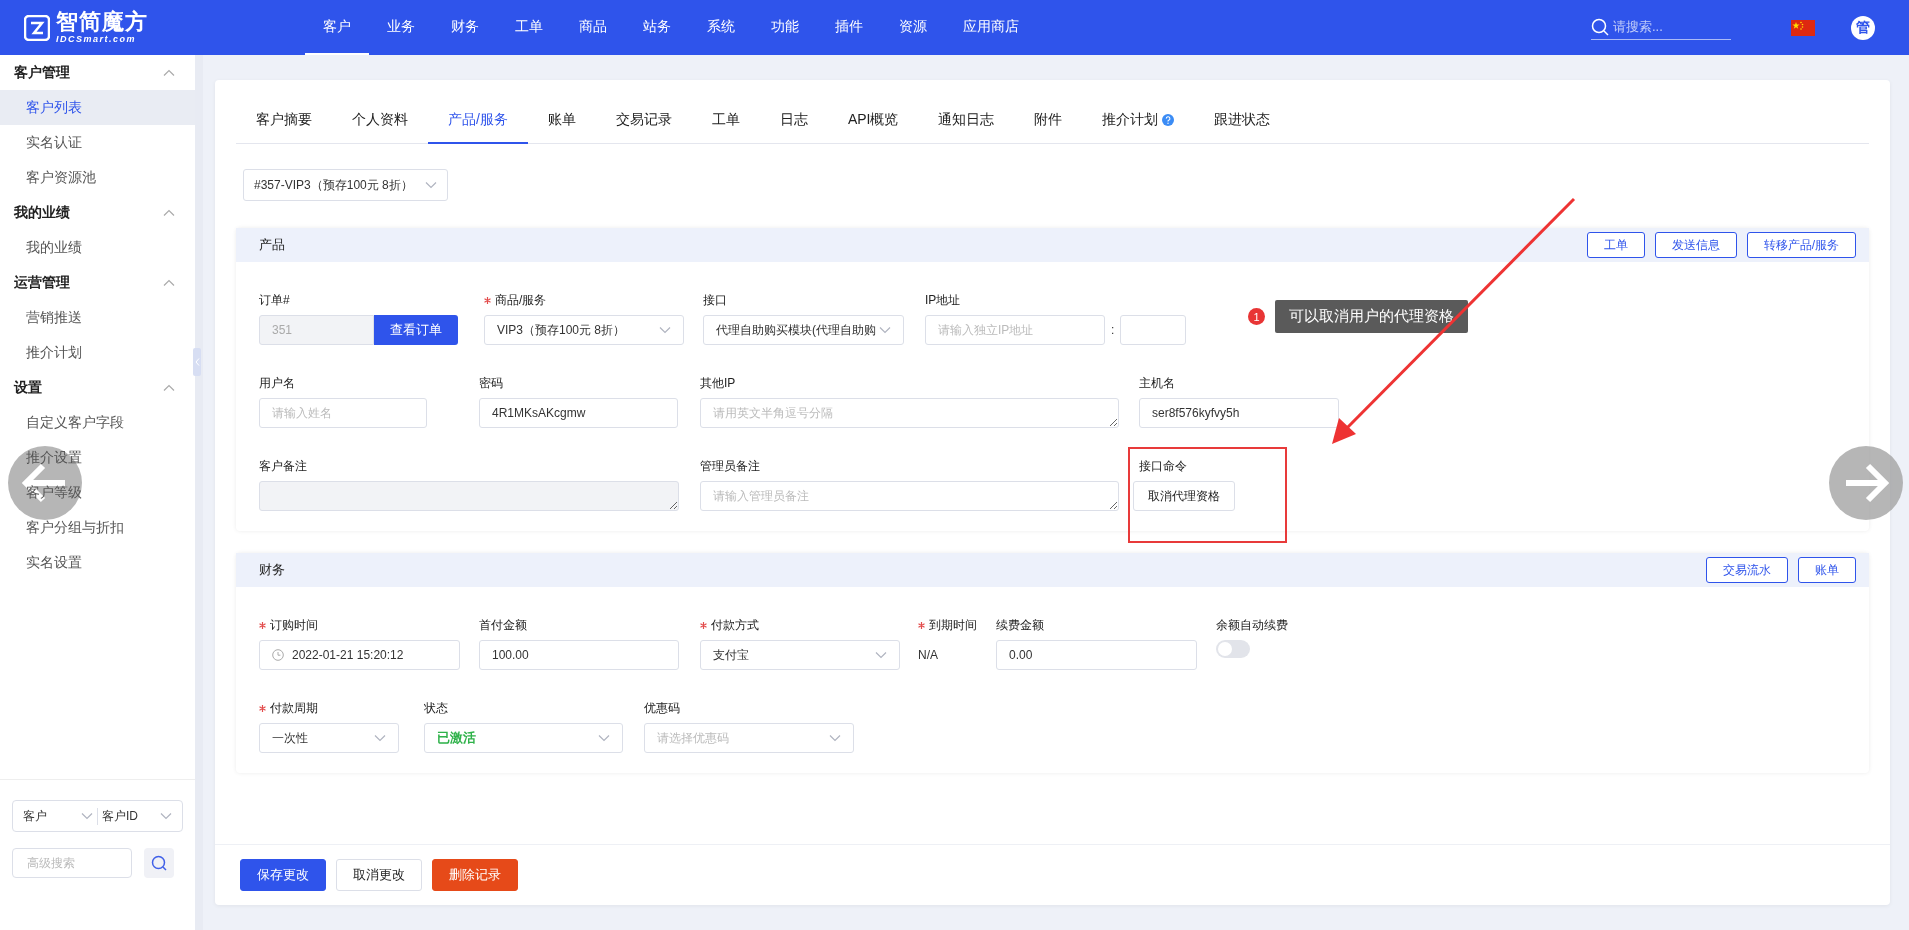 The width and height of the screenshot is (1909, 930). What do you see at coordinates (97, 212) in the screenshot?
I see `sidebar-group: 我的业绩` at bounding box center [97, 212].